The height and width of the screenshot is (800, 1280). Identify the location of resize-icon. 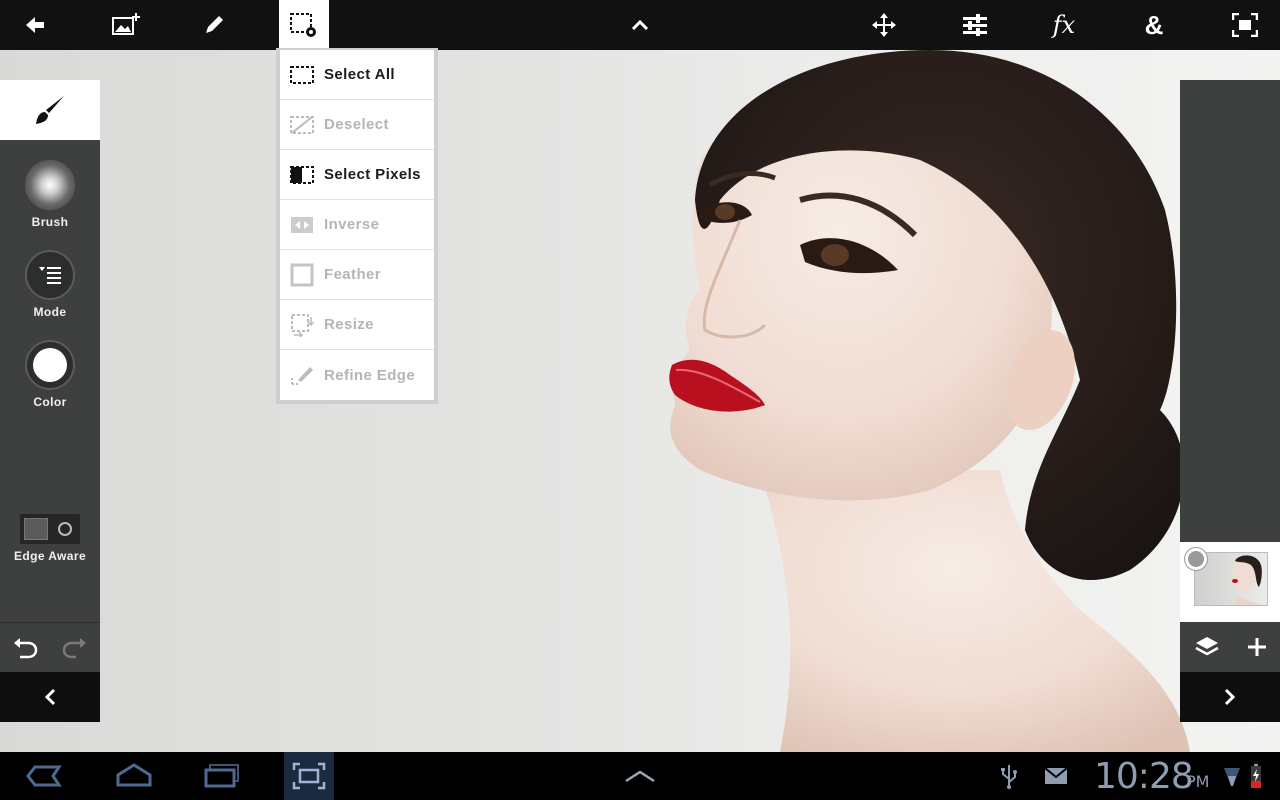
(302, 325).